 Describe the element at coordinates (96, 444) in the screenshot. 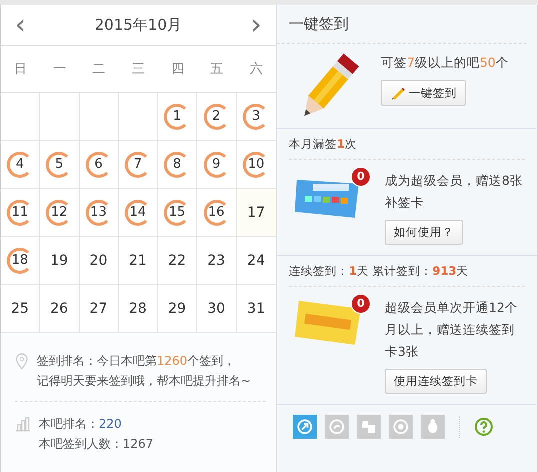

I see `signin-count-text: 本吧签到人数：1267` at that location.